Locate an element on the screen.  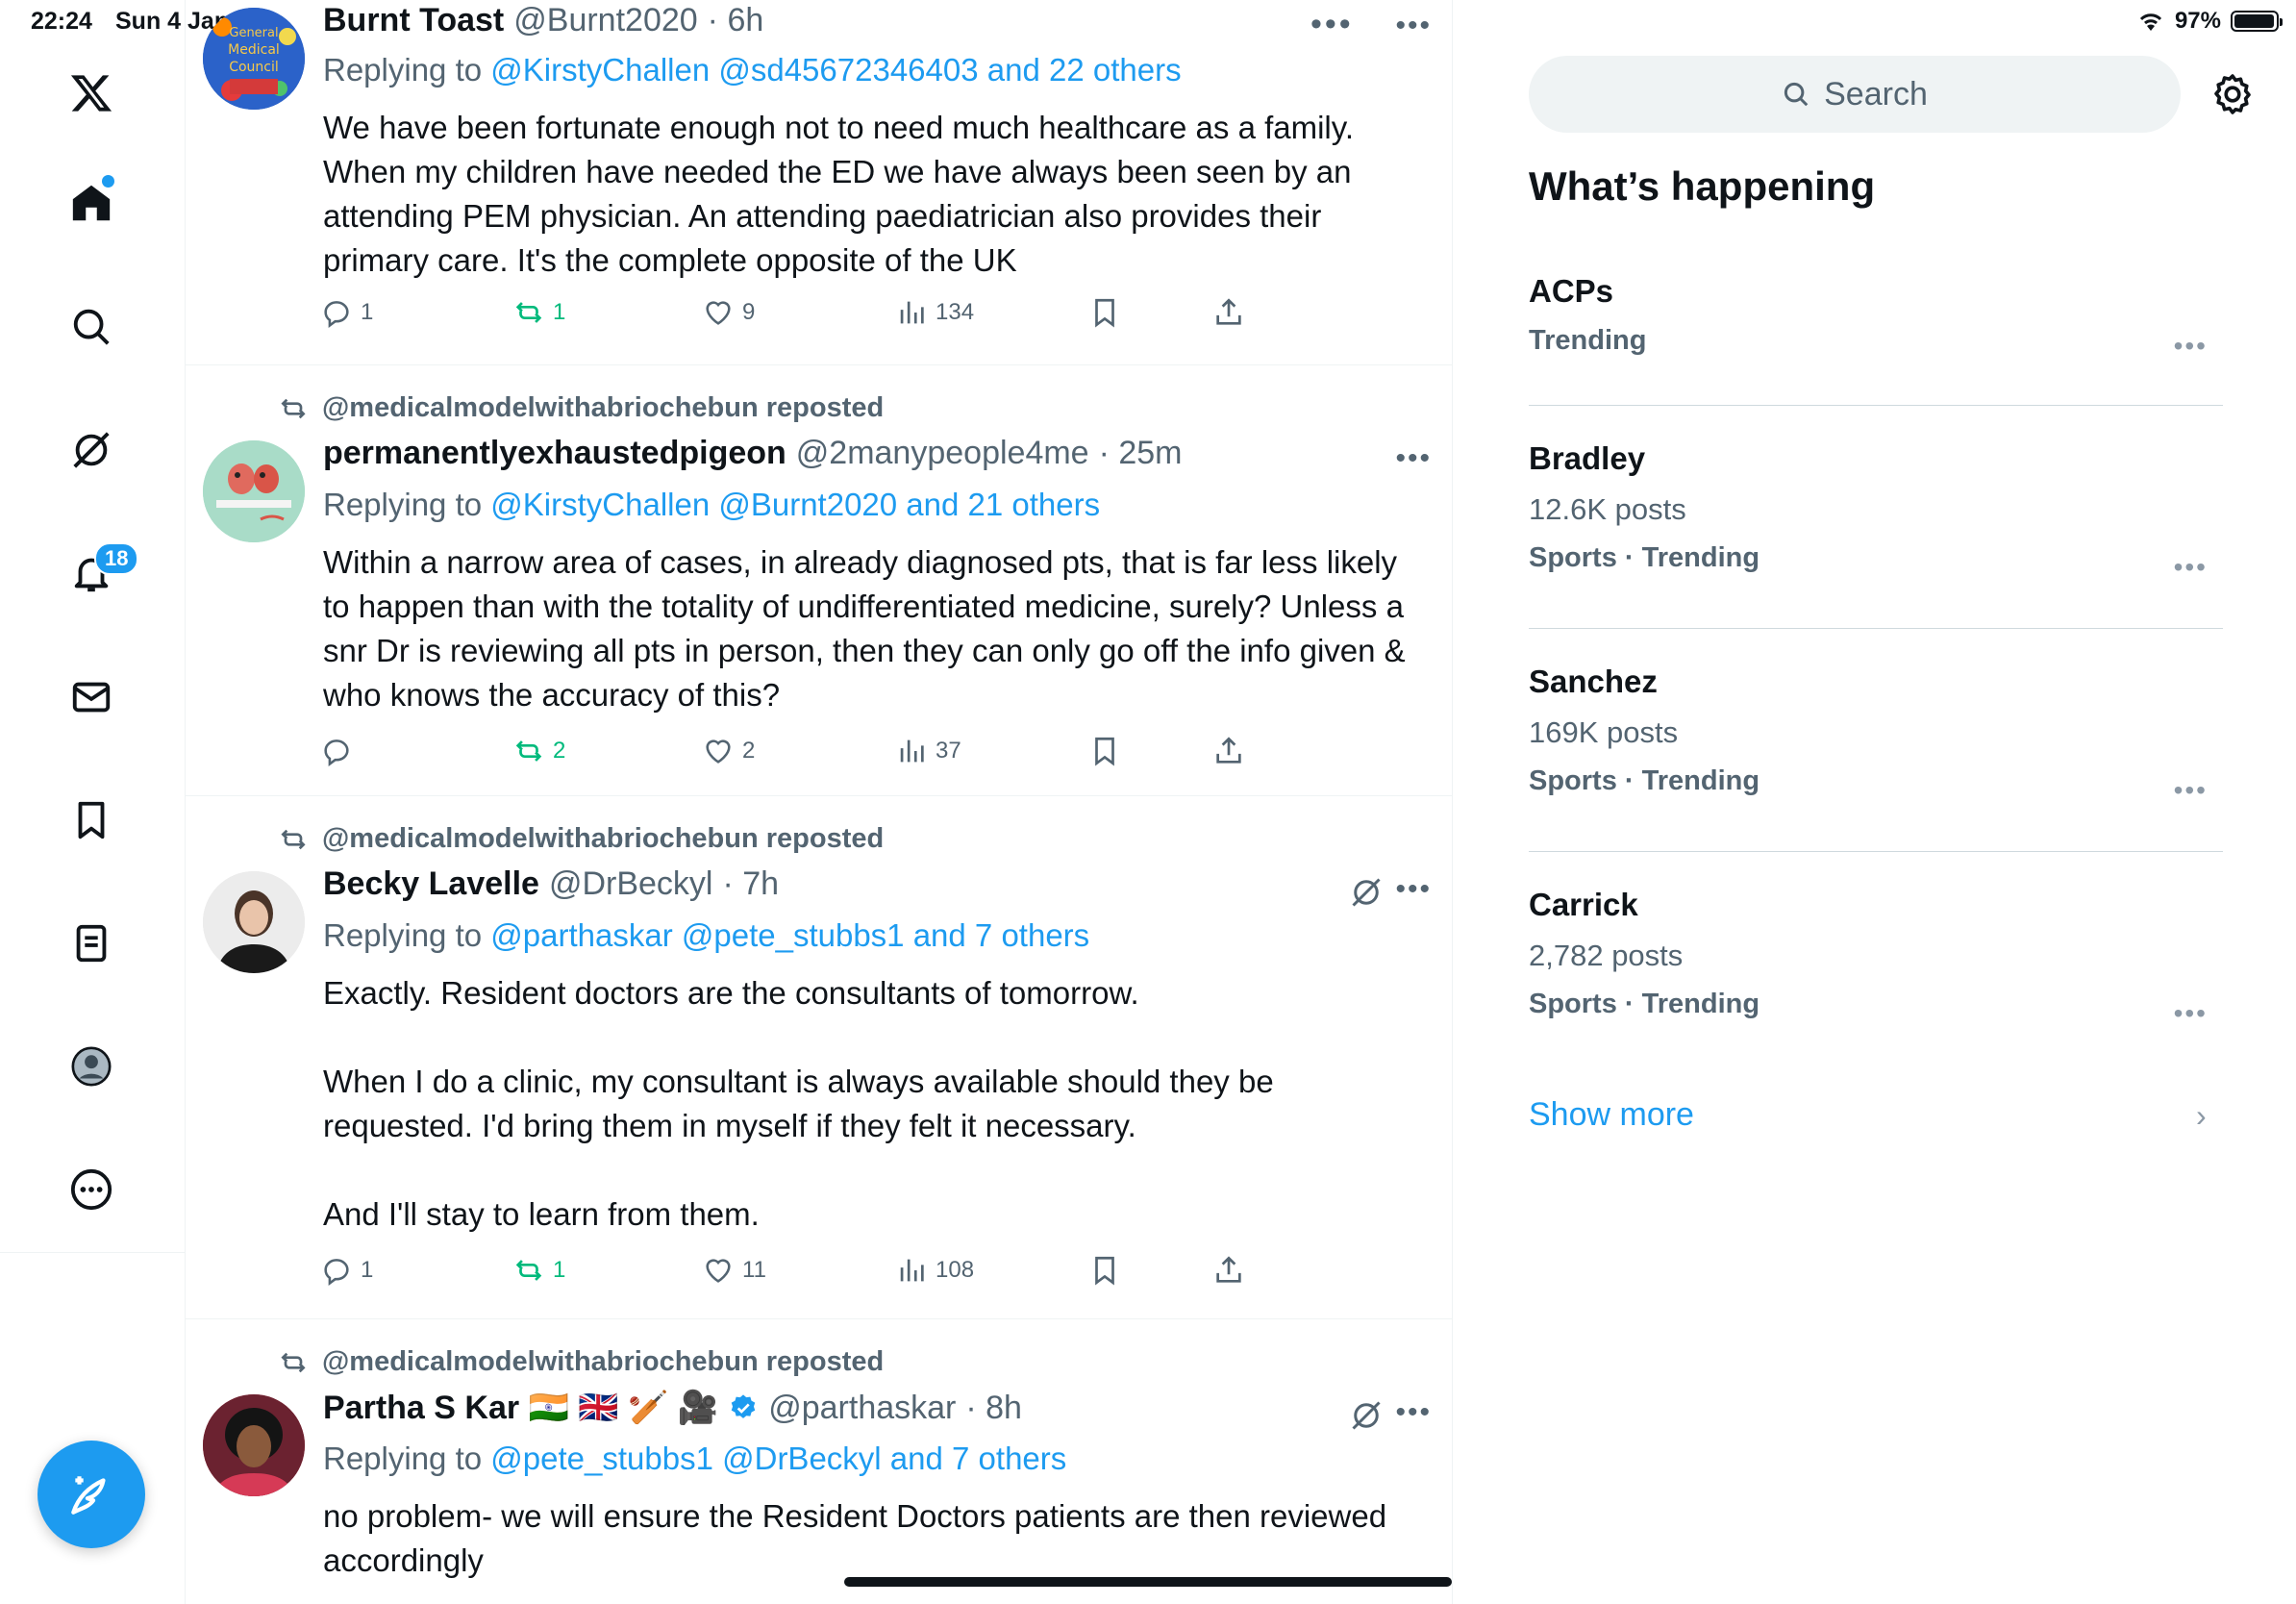
reply-count: 1 is located at coordinates (367, 312).